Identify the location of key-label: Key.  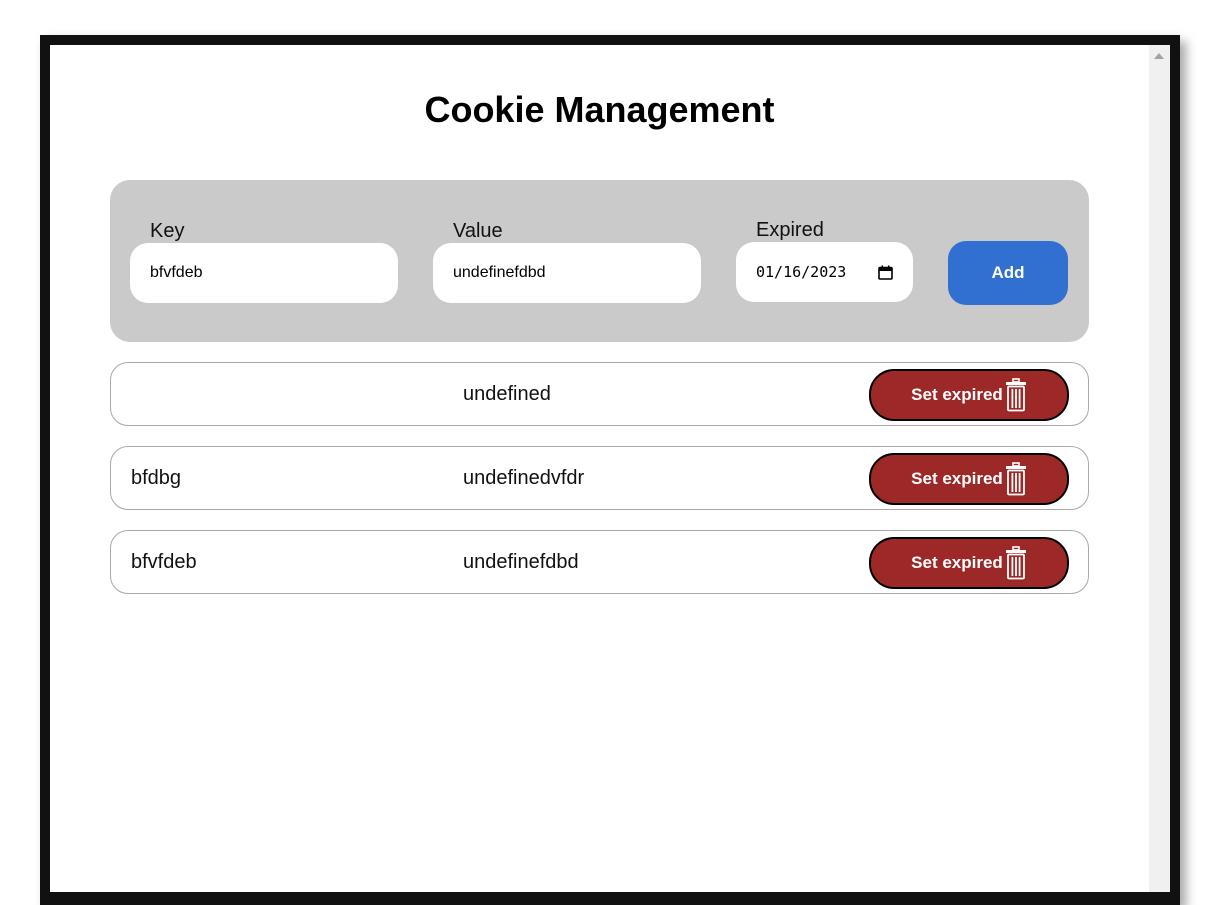
(167, 231).